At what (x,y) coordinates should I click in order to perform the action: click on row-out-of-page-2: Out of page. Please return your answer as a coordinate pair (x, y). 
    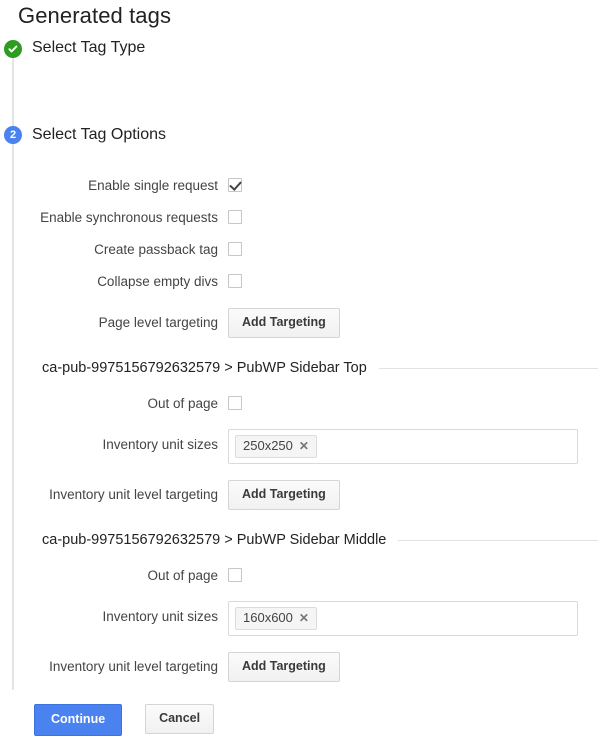
    Looking at the image, I should click on (300, 577).